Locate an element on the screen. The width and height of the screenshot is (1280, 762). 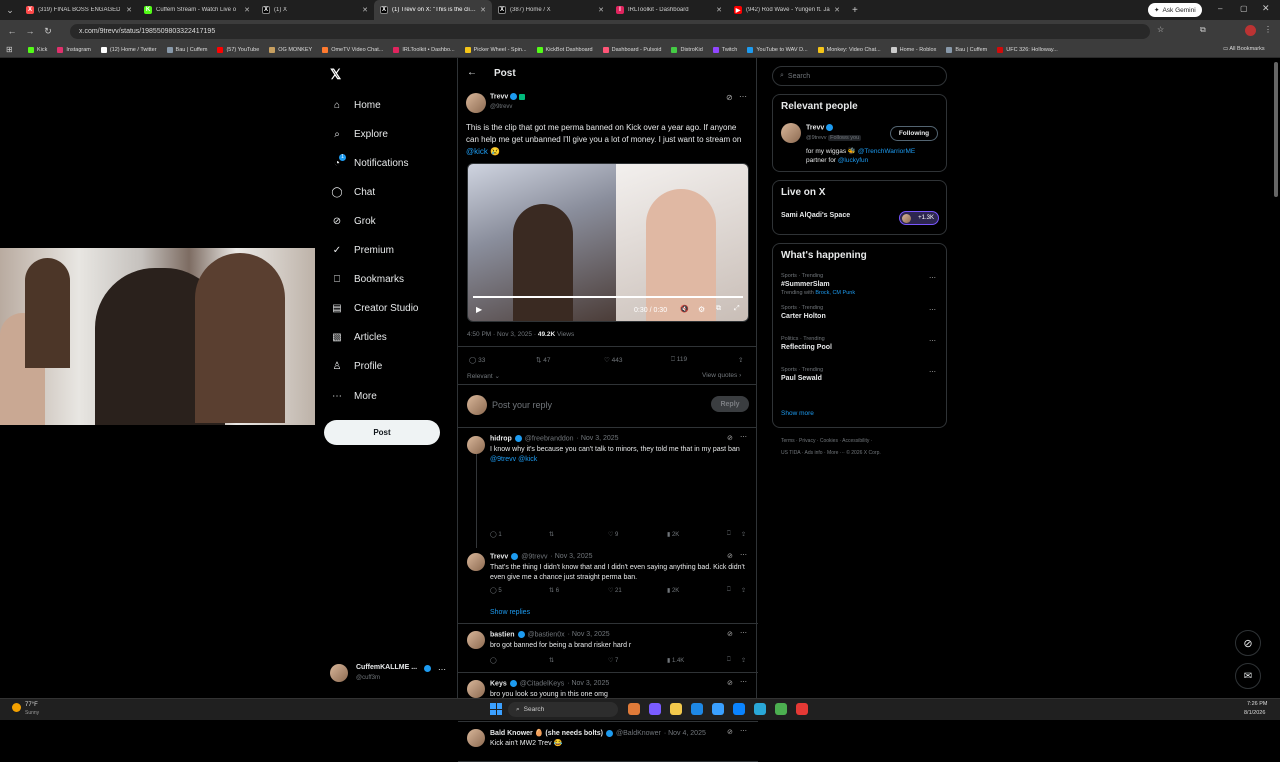
nav-item-more: ⋯ More is located at coordinates (353, 396).